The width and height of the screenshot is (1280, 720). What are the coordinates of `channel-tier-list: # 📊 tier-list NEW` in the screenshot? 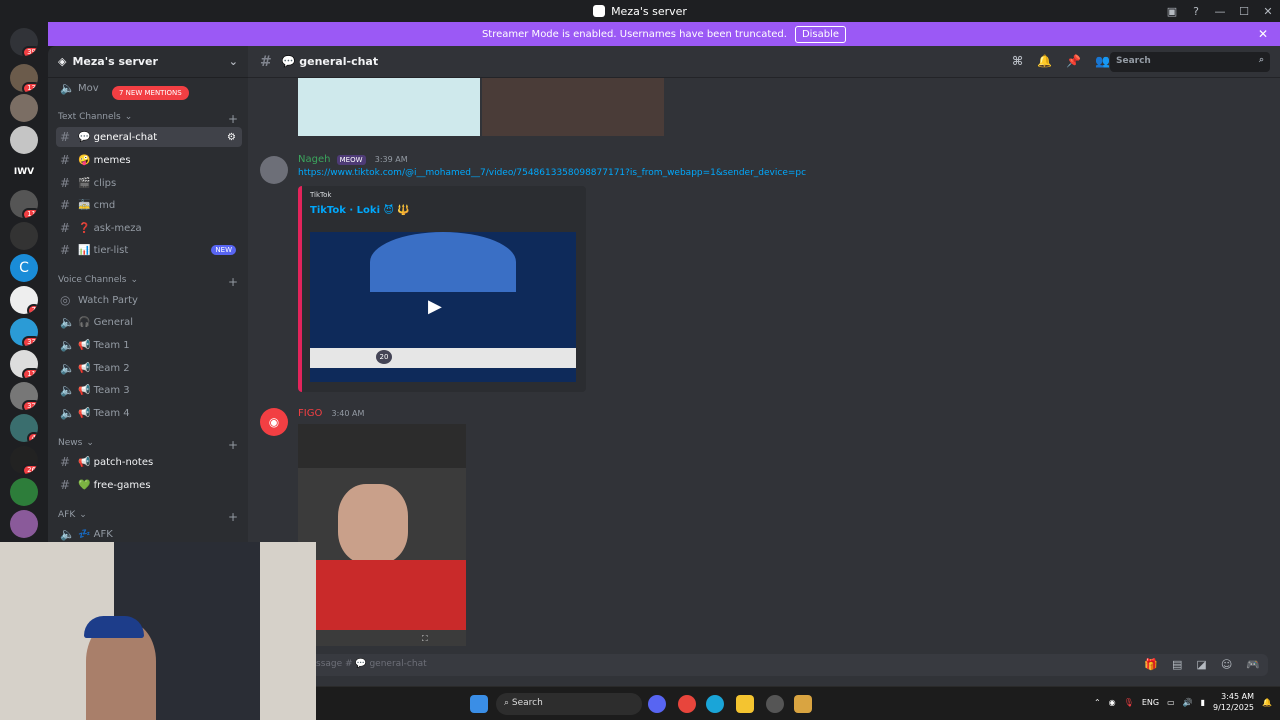 It's located at (149, 250).